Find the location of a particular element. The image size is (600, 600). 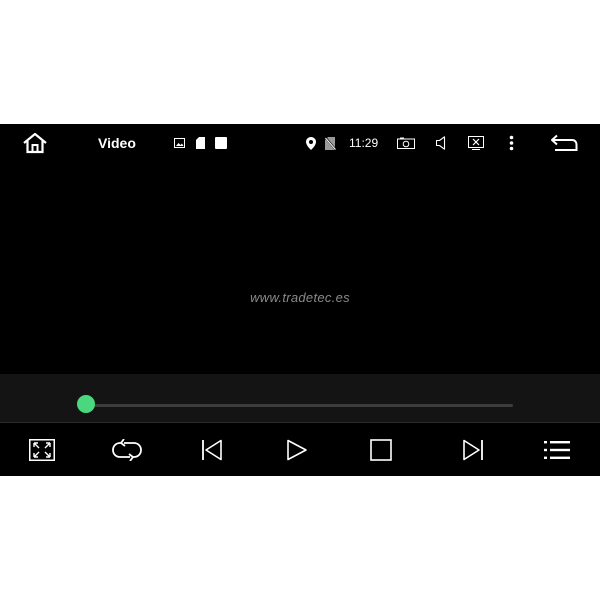

play-button is located at coordinates (297, 449).